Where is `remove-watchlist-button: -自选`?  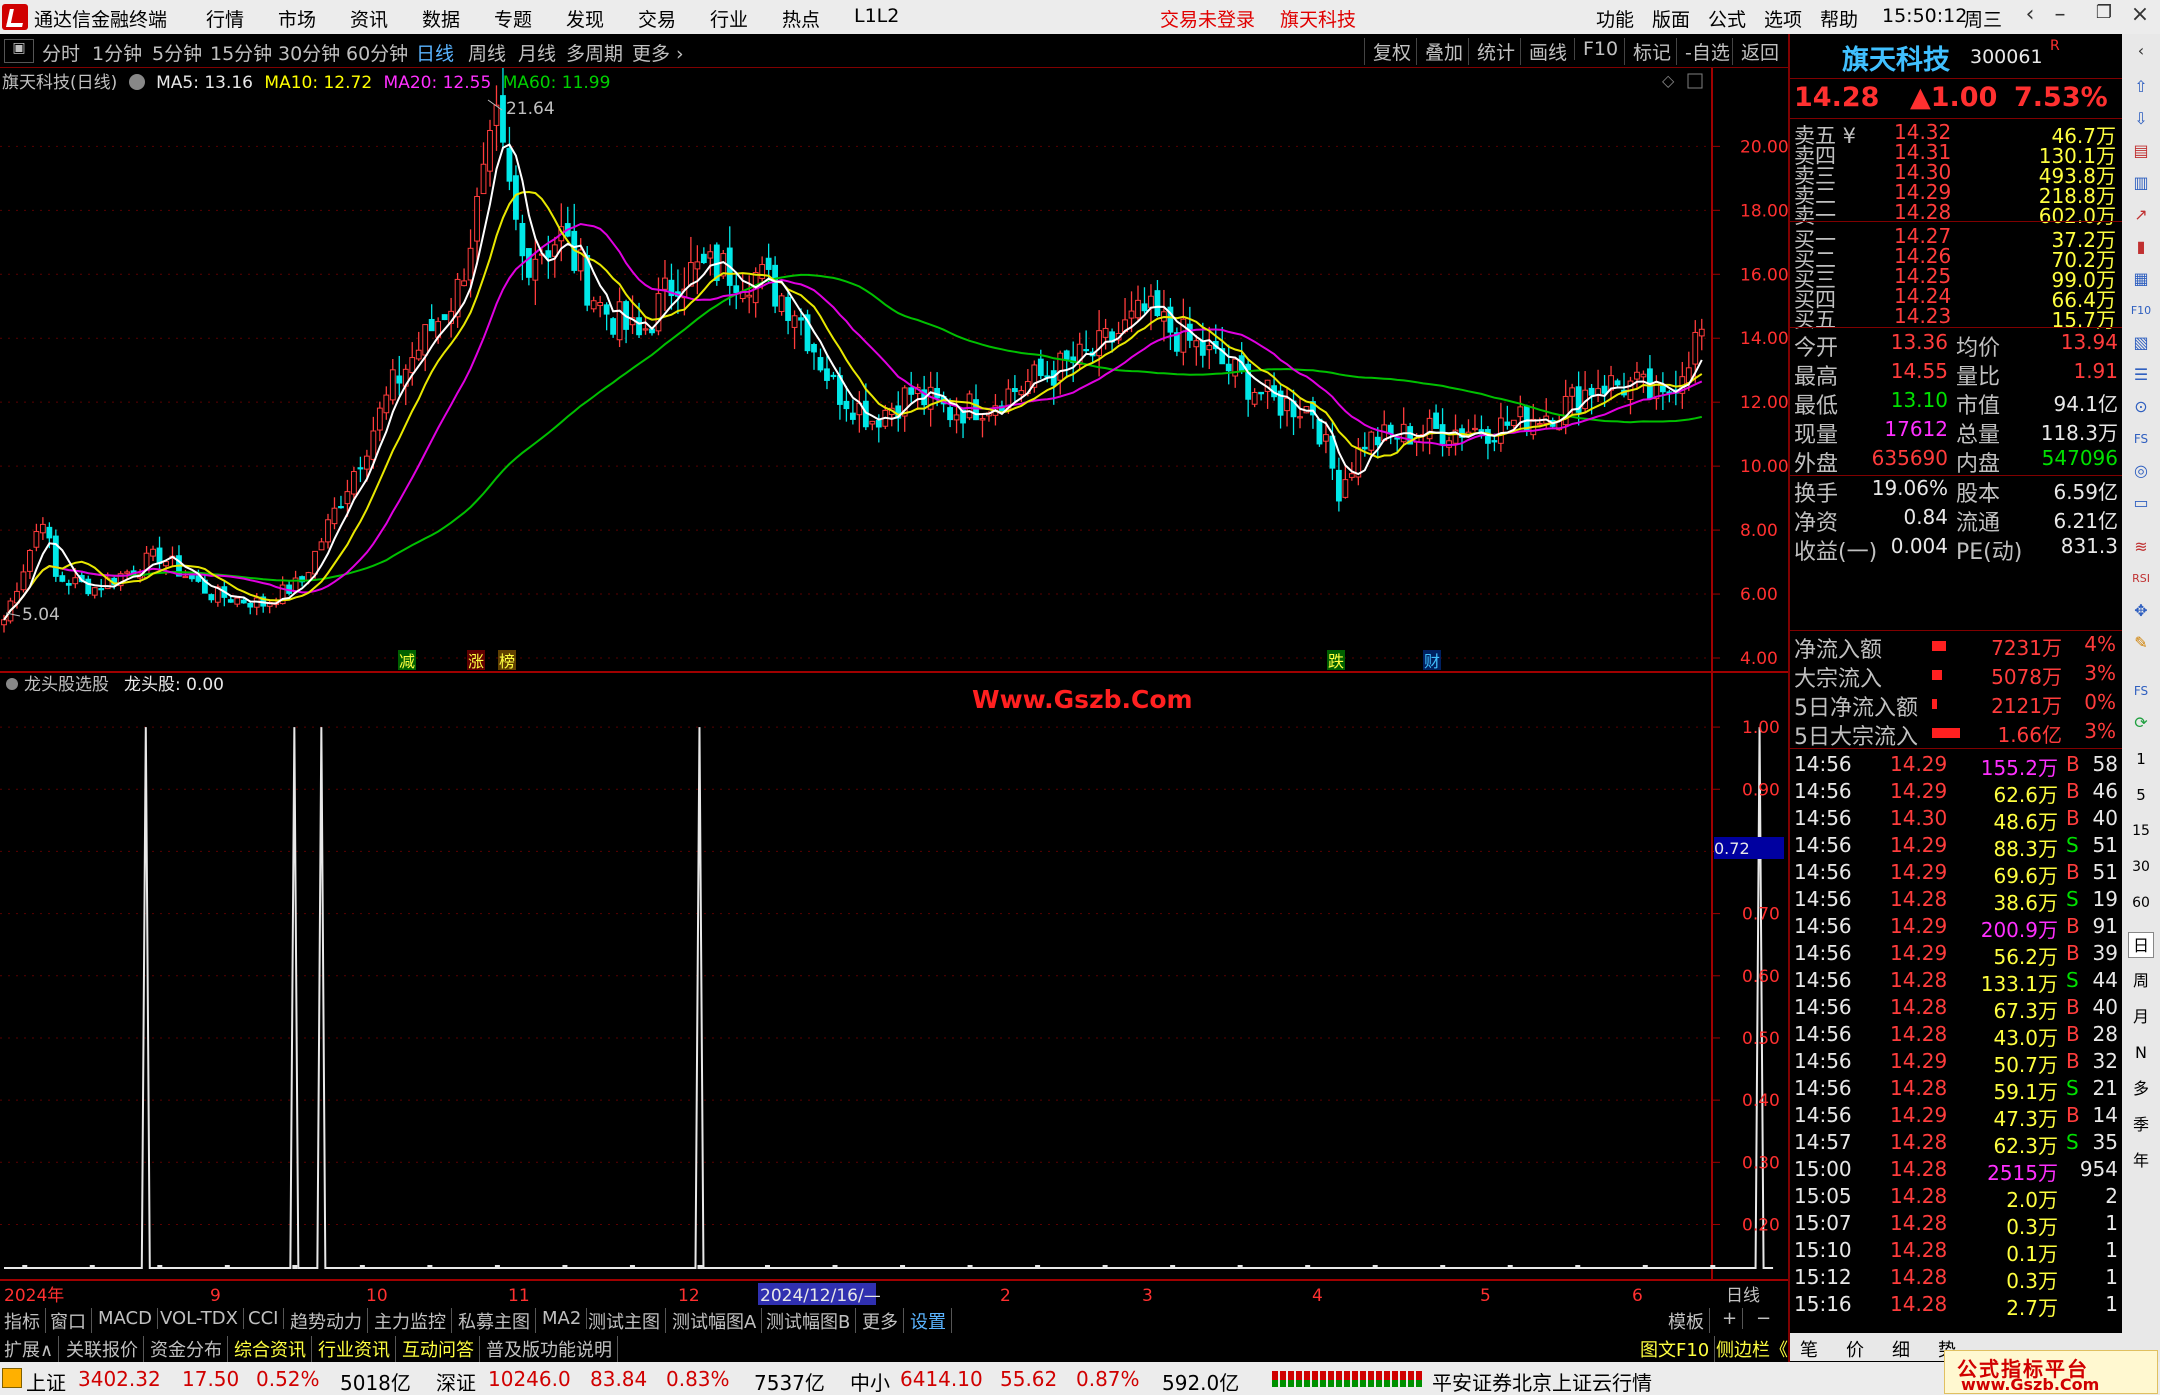
remove-watchlist-button: -自选 is located at coordinates (1707, 51).